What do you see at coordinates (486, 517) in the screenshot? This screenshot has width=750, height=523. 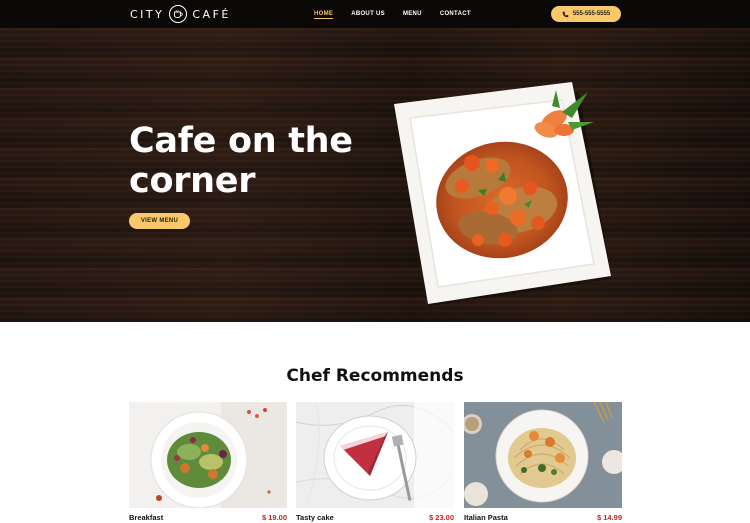 I see `item-name: Italian Pasta` at bounding box center [486, 517].